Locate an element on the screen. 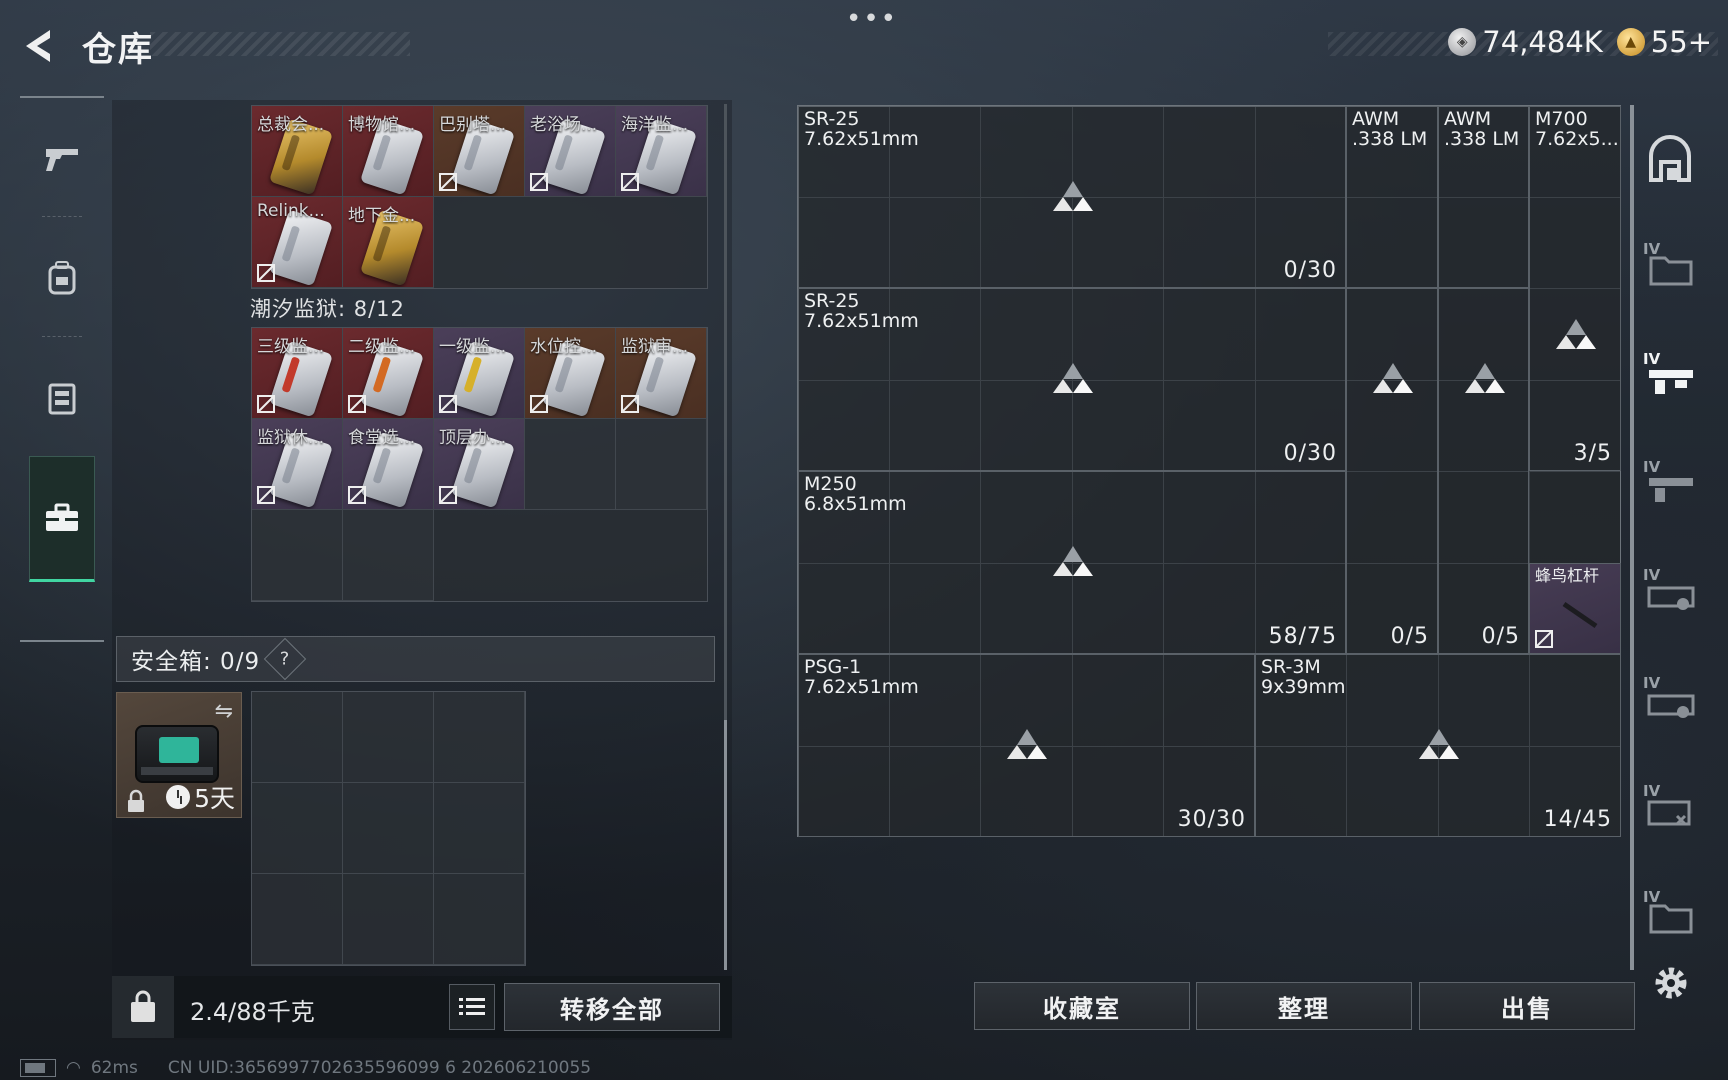  weapon-item-psg1: PSG-1 7.62x51mm 30/30 is located at coordinates (1026, 745).